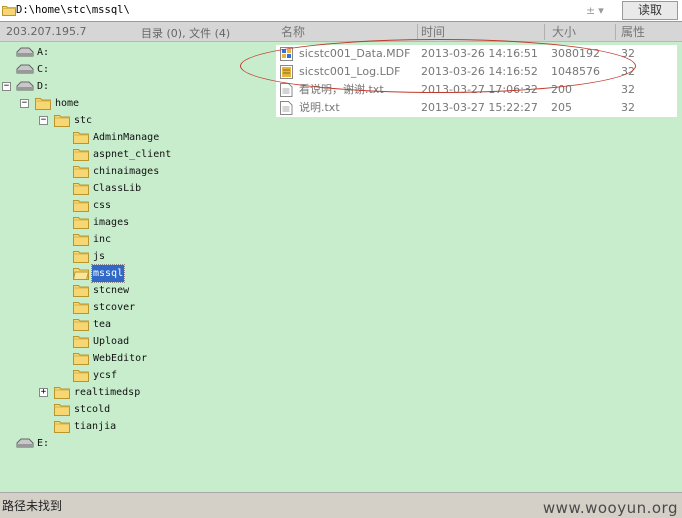 The image size is (682, 518). What do you see at coordinates (135, 205) in the screenshot?
I see `tree-folder-css: css` at bounding box center [135, 205].